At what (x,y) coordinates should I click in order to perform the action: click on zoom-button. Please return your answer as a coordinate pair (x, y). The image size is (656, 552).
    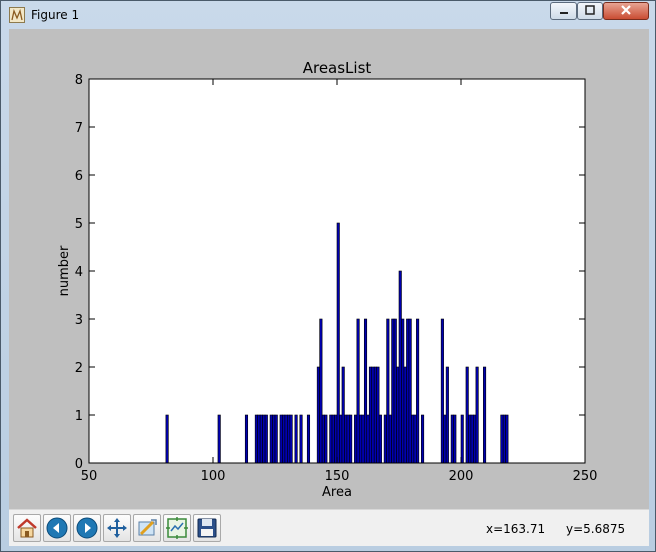
    Looking at the image, I should click on (147, 528).